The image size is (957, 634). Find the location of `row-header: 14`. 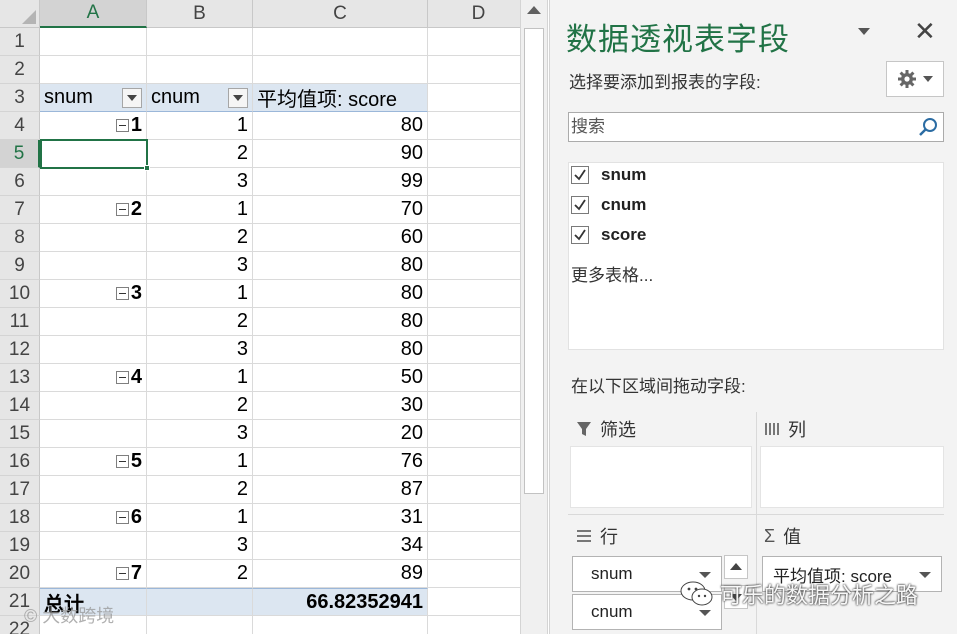

row-header: 14 is located at coordinates (20, 406).